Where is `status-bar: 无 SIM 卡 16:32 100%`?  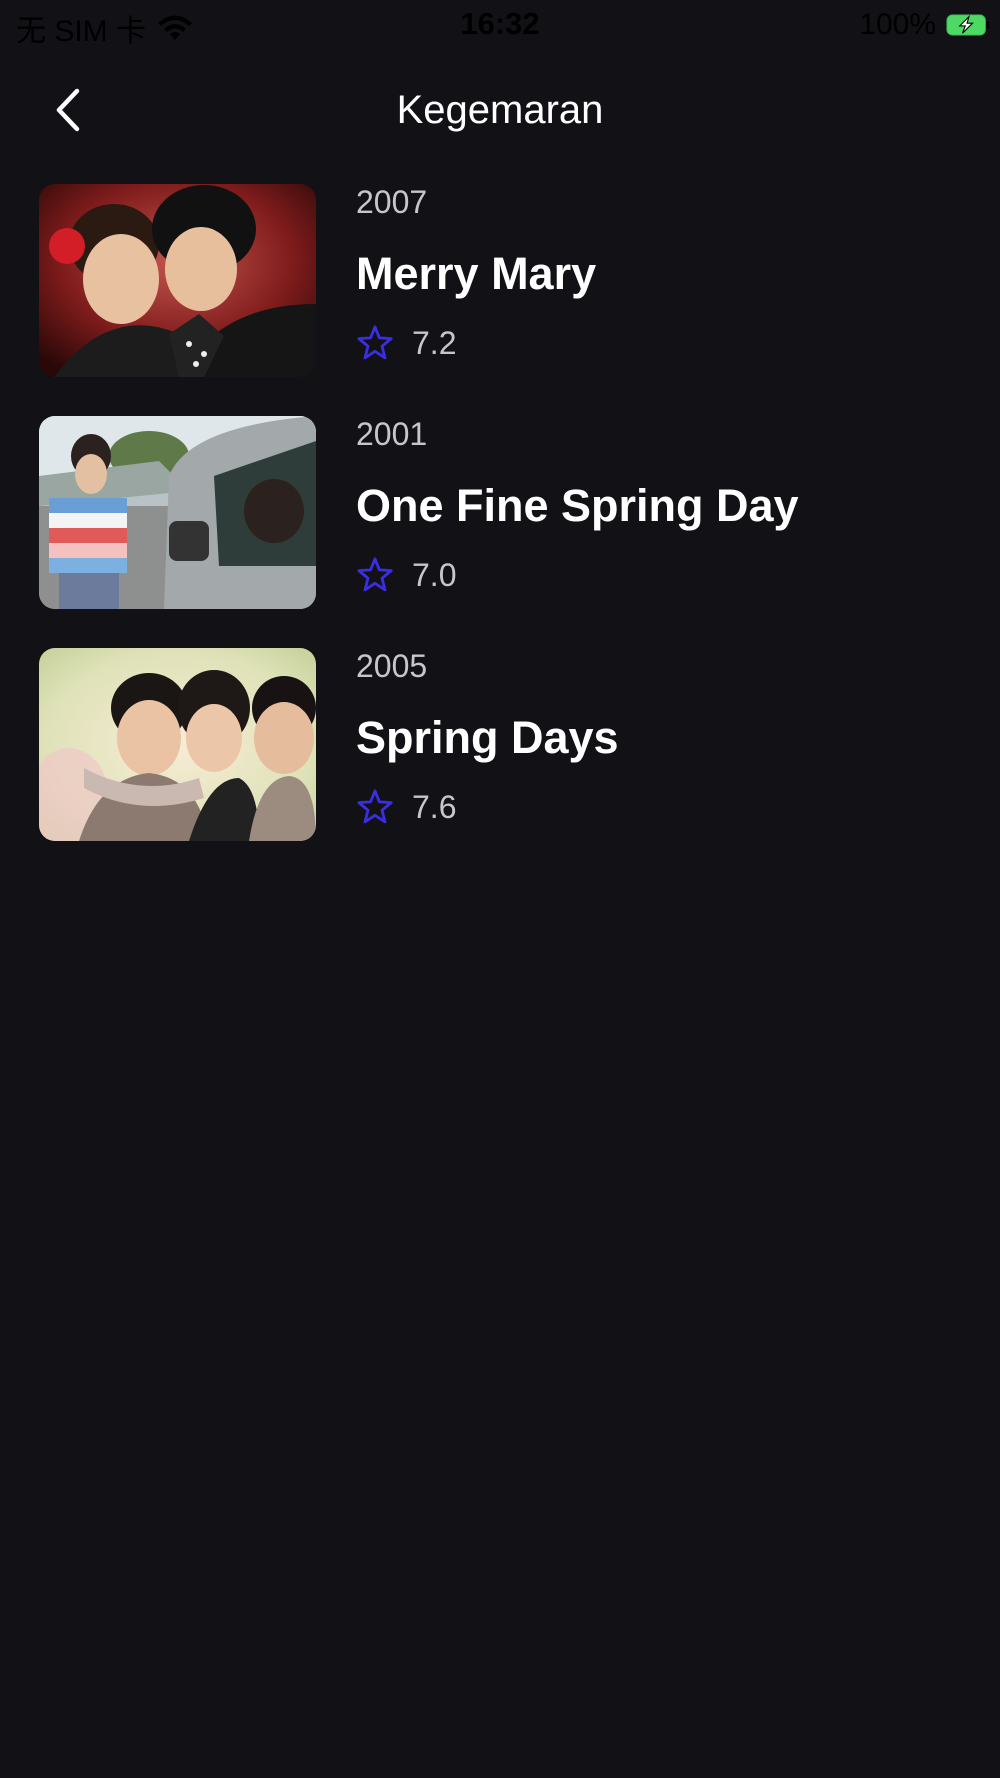 status-bar: 无 SIM 卡 16:32 100% is located at coordinates (500, 25).